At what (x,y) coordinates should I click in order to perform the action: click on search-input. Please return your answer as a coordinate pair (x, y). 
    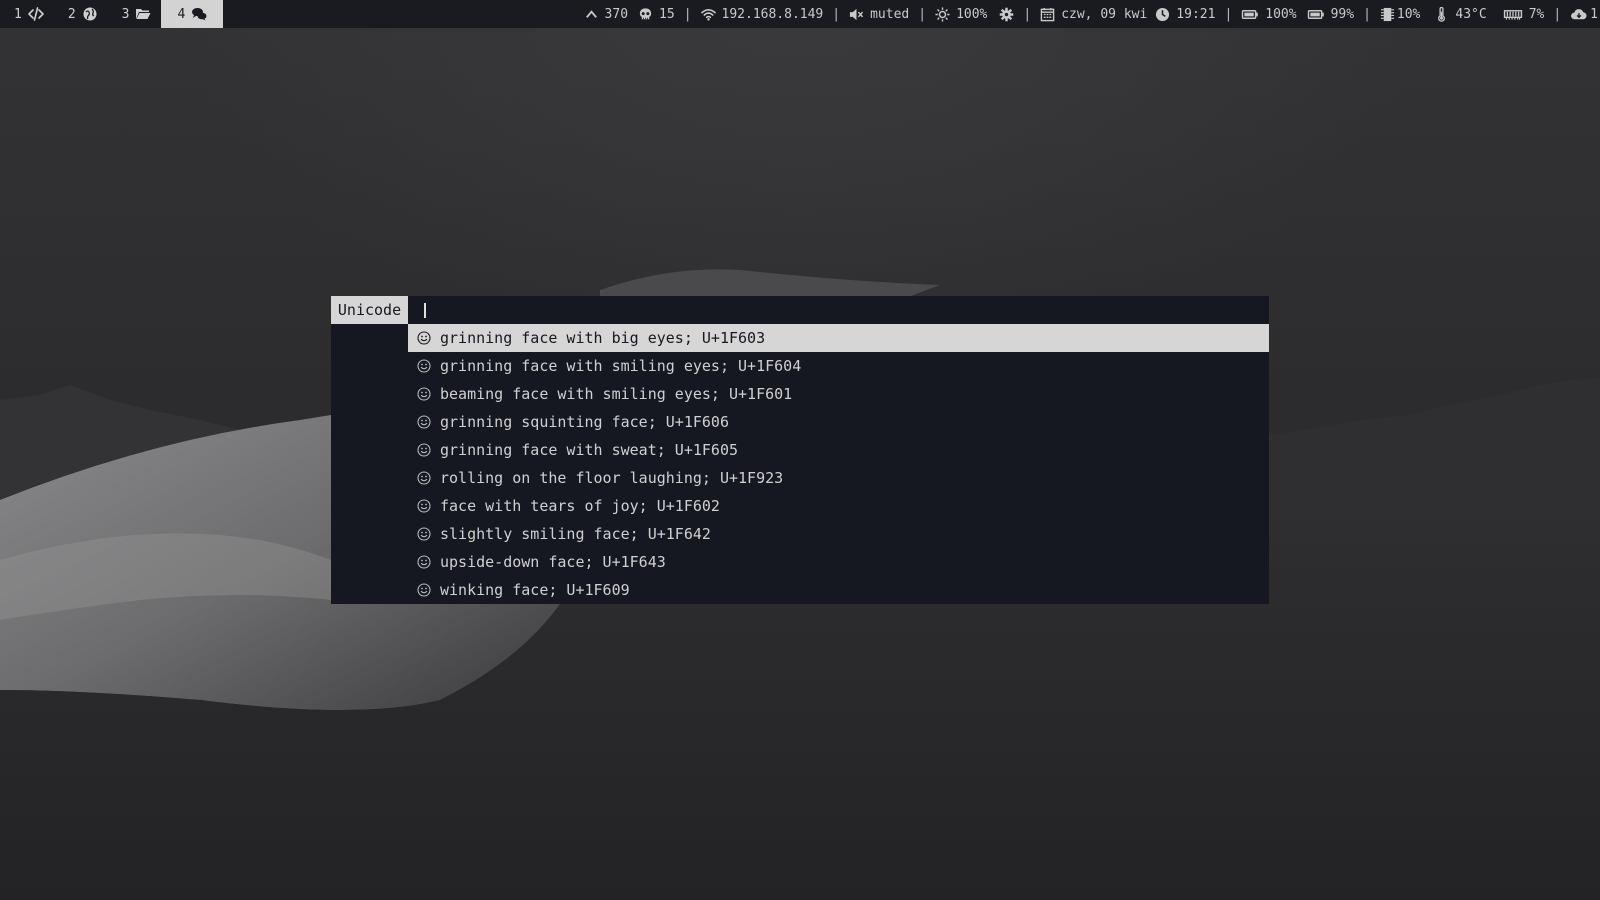
    Looking at the image, I should click on (838, 310).